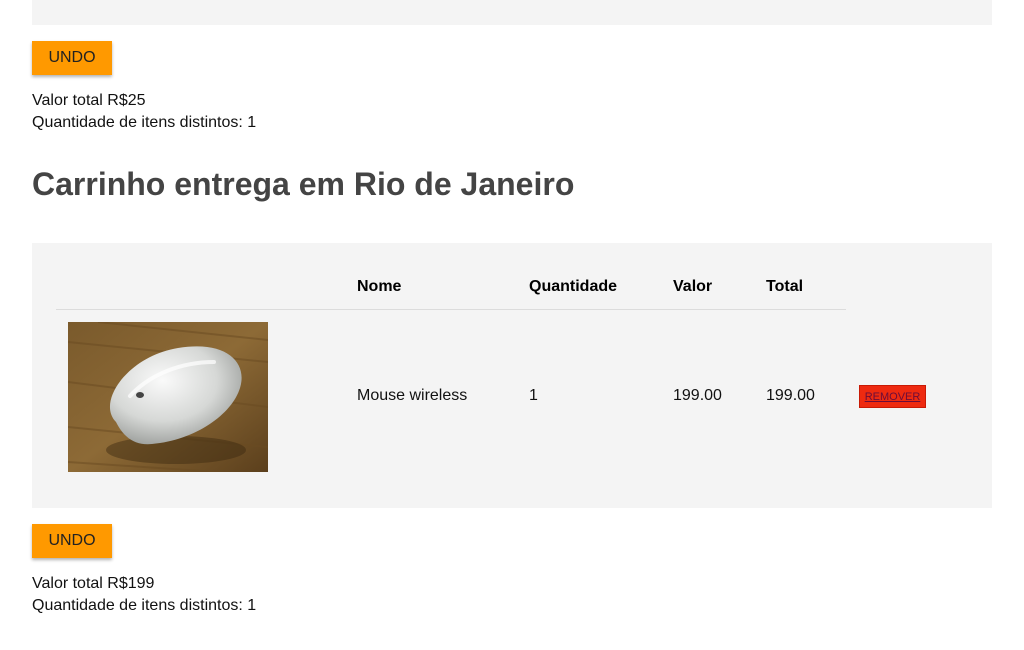  What do you see at coordinates (168, 397) in the screenshot?
I see `product-image-mouse` at bounding box center [168, 397].